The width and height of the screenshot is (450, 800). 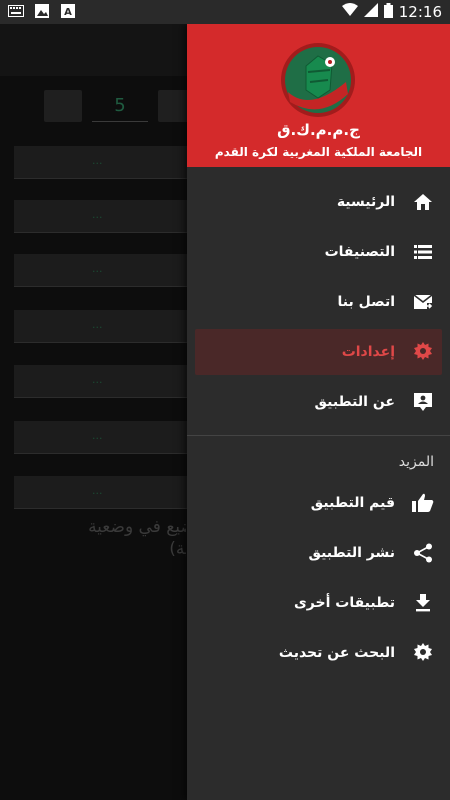 I want to click on menu-item-rate-app: قيم التطبيق, so click(x=318, y=503).